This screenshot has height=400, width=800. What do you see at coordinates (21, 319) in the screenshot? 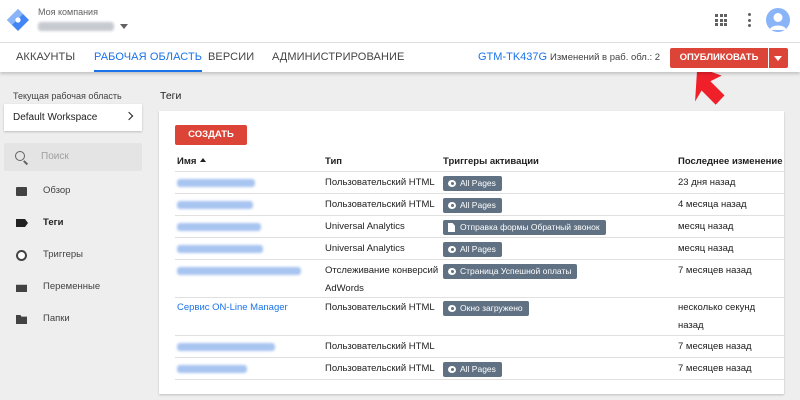
I see `folder-icon` at bounding box center [21, 319].